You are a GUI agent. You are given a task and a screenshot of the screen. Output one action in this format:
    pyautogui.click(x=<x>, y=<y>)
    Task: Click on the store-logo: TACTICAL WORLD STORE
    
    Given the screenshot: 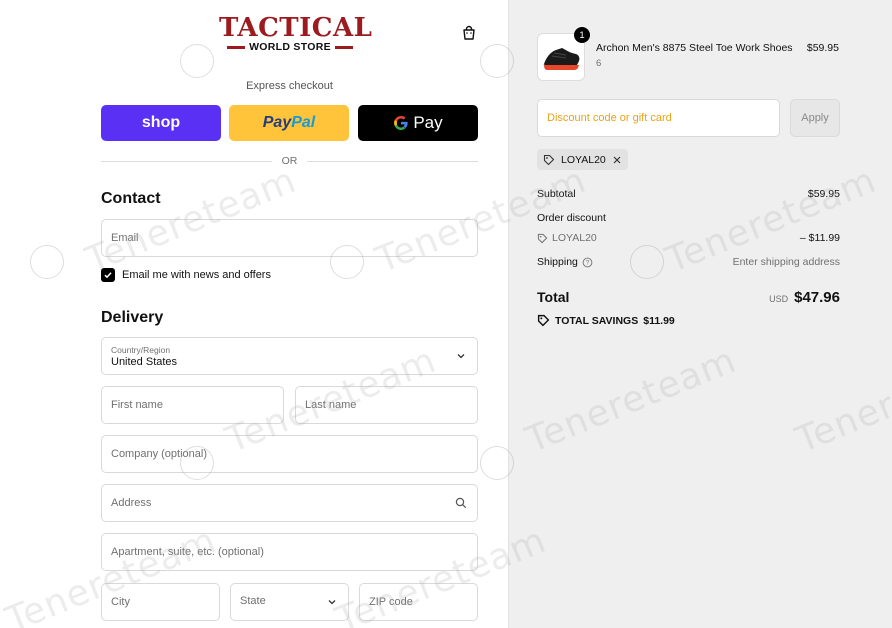 What is the action you would take?
    pyautogui.click(x=296, y=33)
    